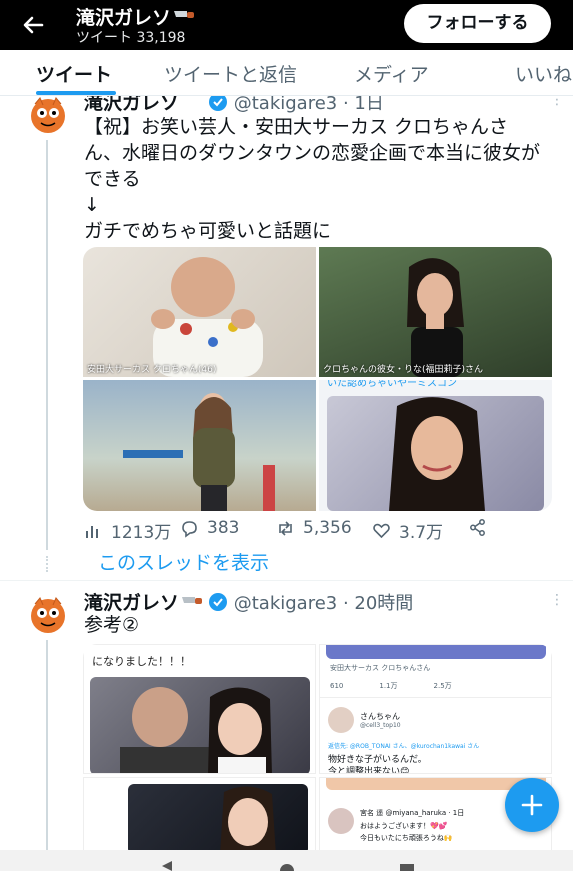  Describe the element at coordinates (337, 686) in the screenshot. I see `embedded-replies: 610` at that location.